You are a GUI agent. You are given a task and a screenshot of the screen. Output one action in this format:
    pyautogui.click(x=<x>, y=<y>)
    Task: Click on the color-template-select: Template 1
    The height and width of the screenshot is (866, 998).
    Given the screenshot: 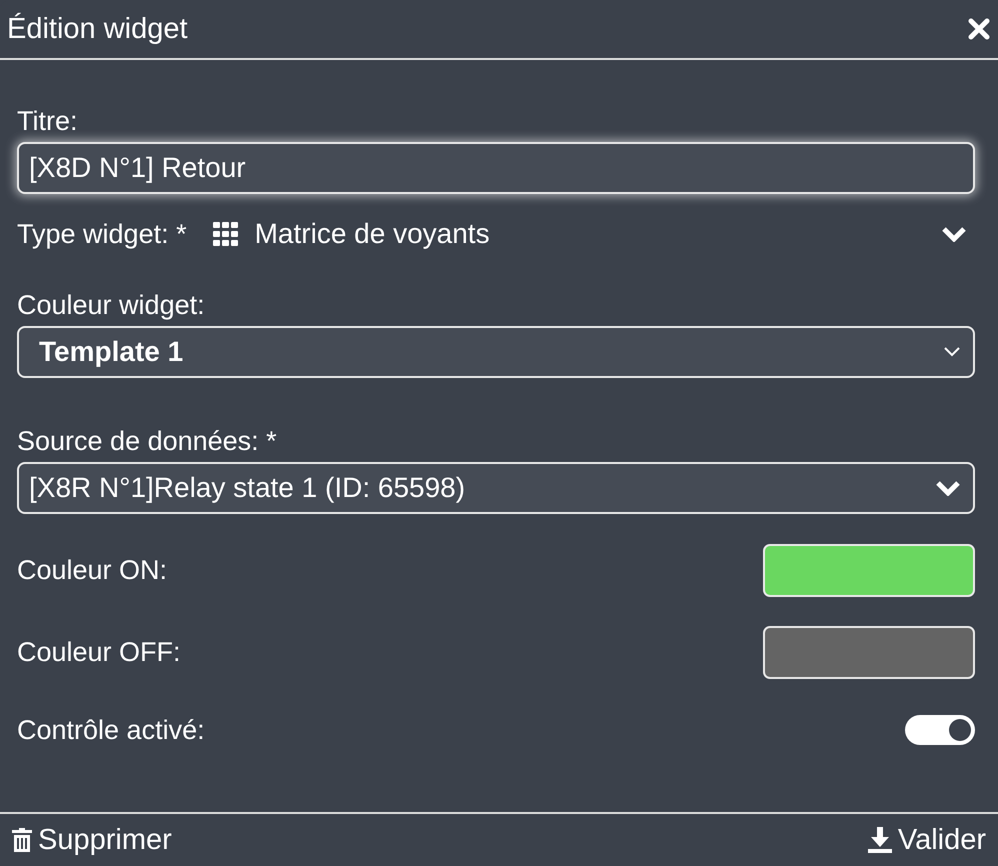 What is the action you would take?
    pyautogui.click(x=496, y=352)
    